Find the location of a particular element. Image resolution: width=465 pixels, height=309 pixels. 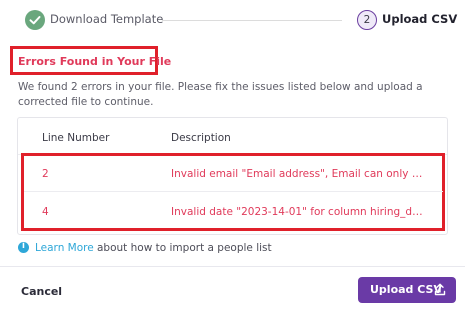

errors-title: Errors Found in Your File is located at coordinates (95, 61).